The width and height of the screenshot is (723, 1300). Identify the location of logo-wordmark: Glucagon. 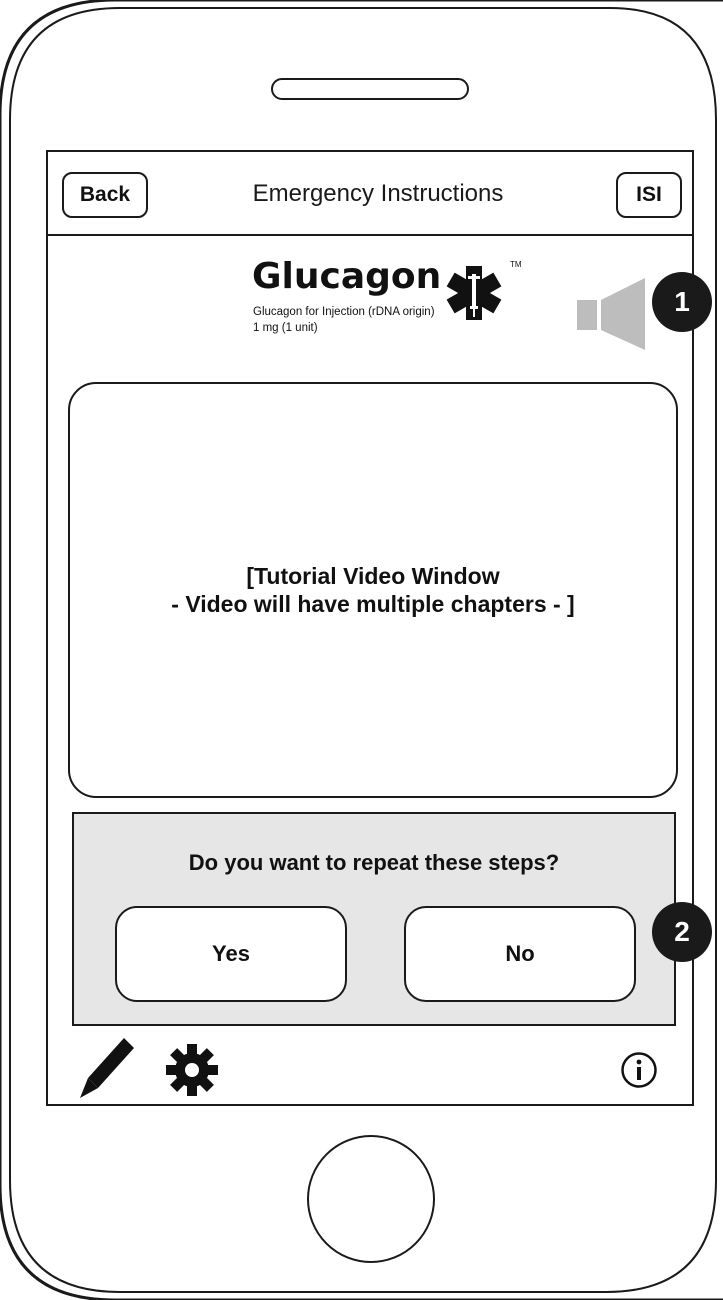
(347, 276).